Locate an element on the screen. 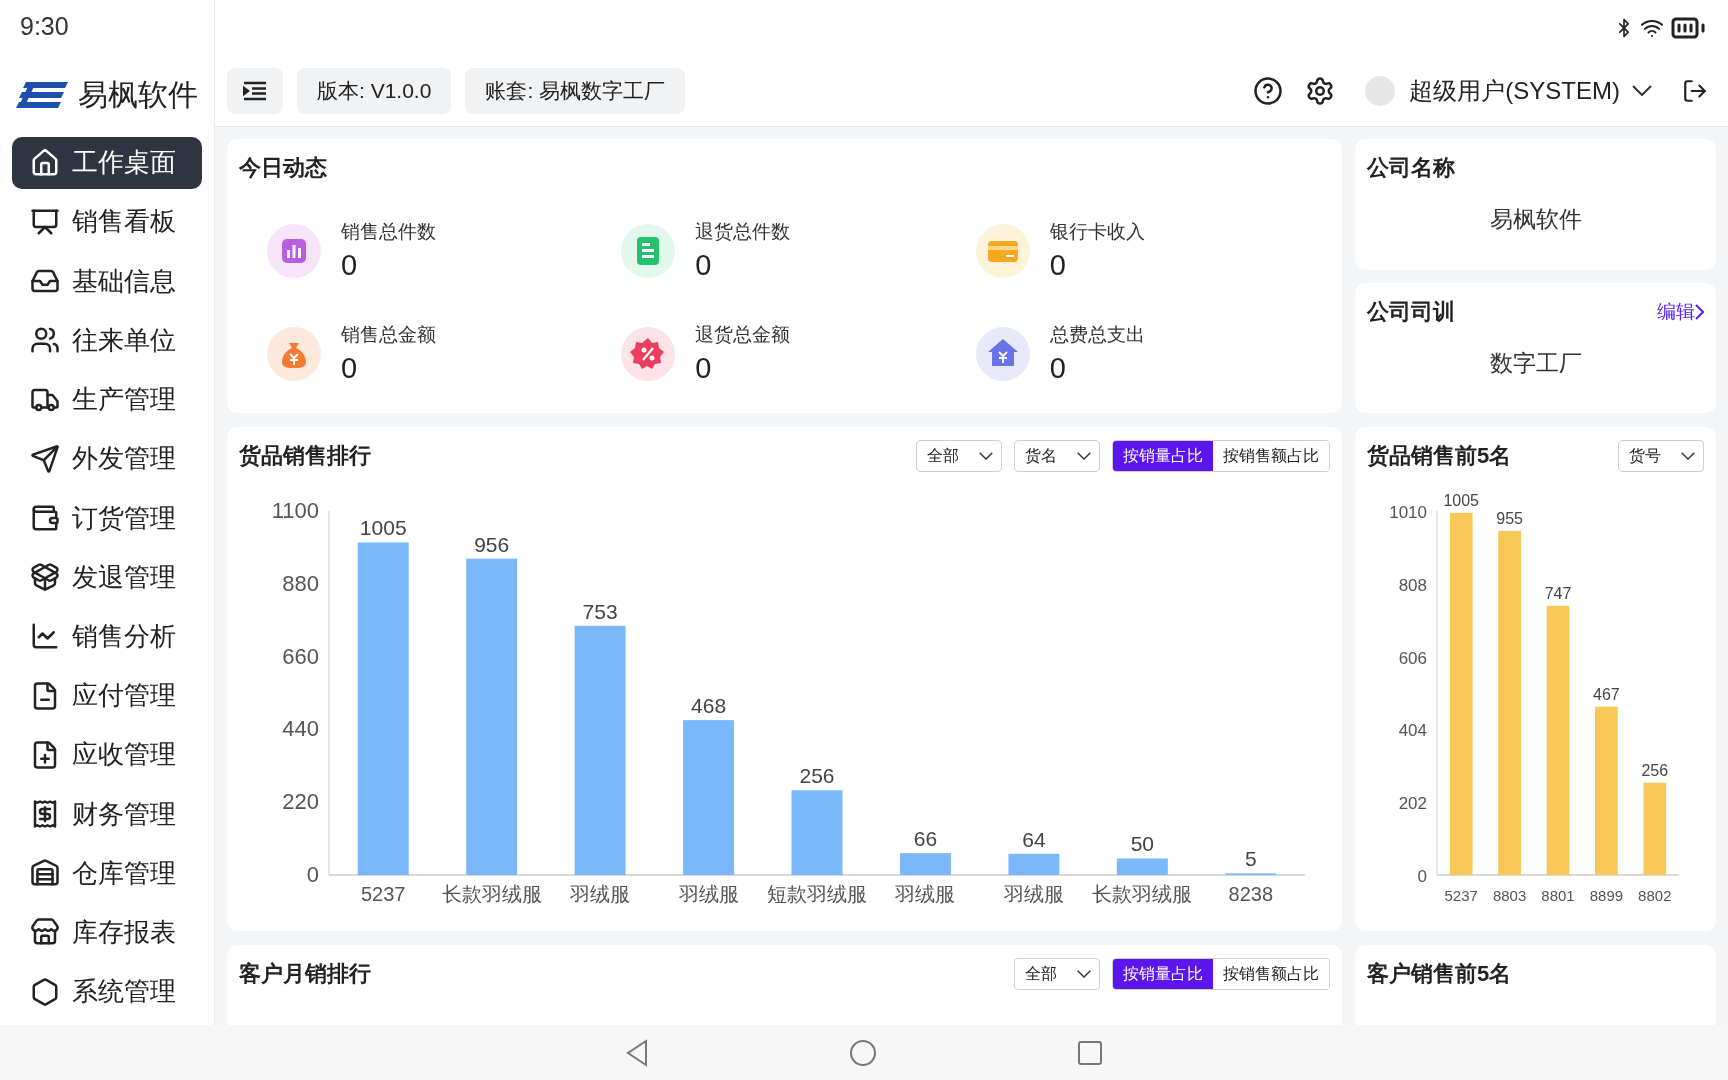  y-tick-label: 202 is located at coordinates (1412, 804).